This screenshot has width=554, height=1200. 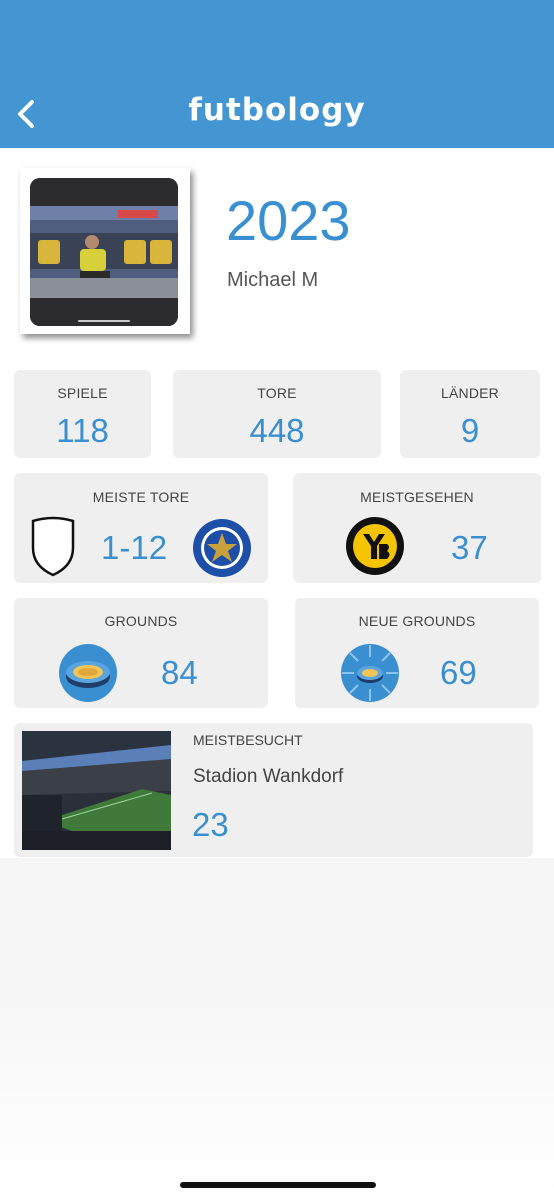 What do you see at coordinates (82, 430) in the screenshot?
I see `stat-value: 118` at bounding box center [82, 430].